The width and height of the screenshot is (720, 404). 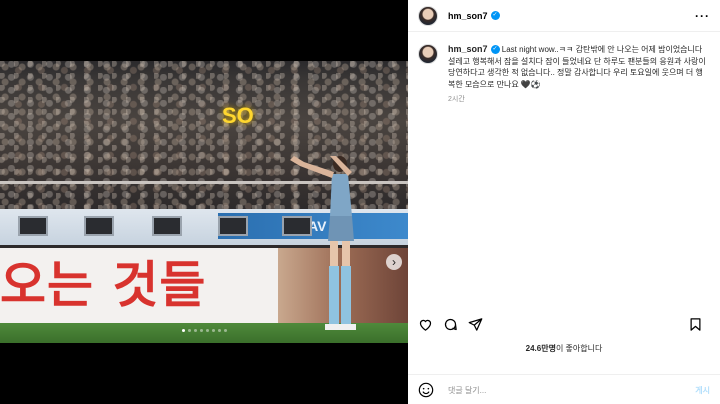 What do you see at coordinates (579, 348) in the screenshot?
I see `likes-suffix: 이 좋아합니다` at bounding box center [579, 348].